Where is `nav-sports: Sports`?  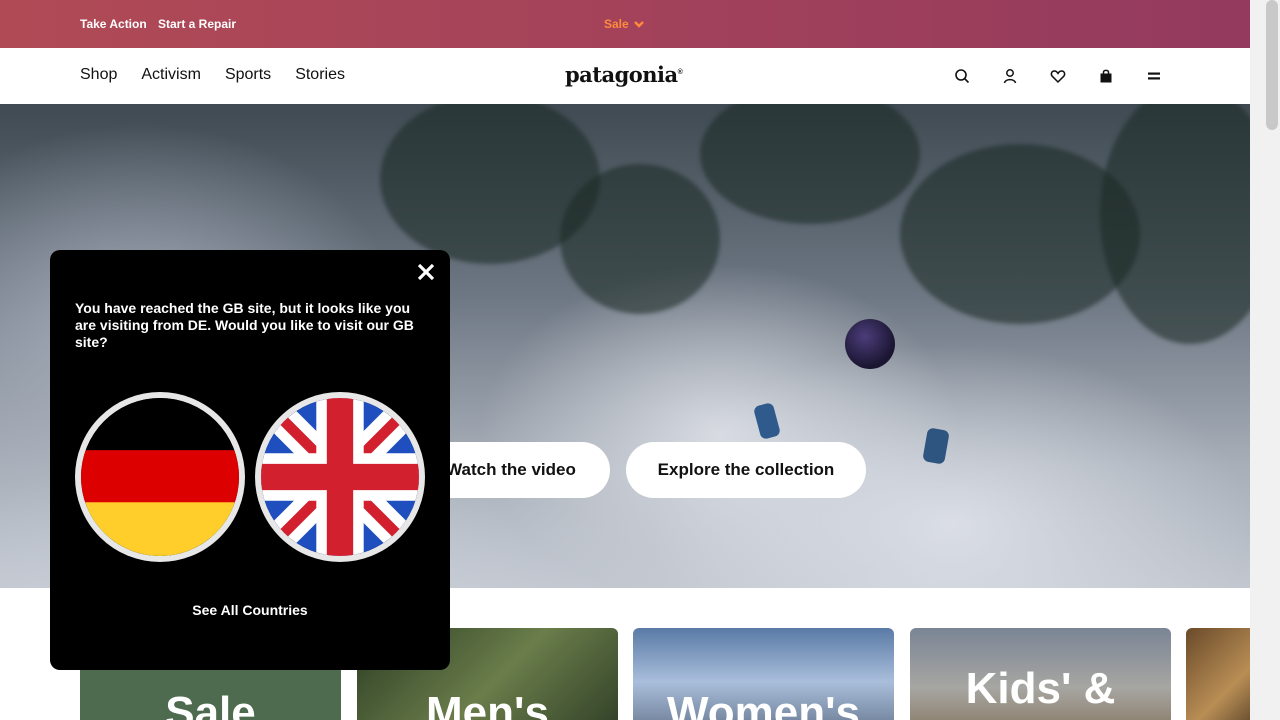
nav-sports: Sports is located at coordinates (248, 75).